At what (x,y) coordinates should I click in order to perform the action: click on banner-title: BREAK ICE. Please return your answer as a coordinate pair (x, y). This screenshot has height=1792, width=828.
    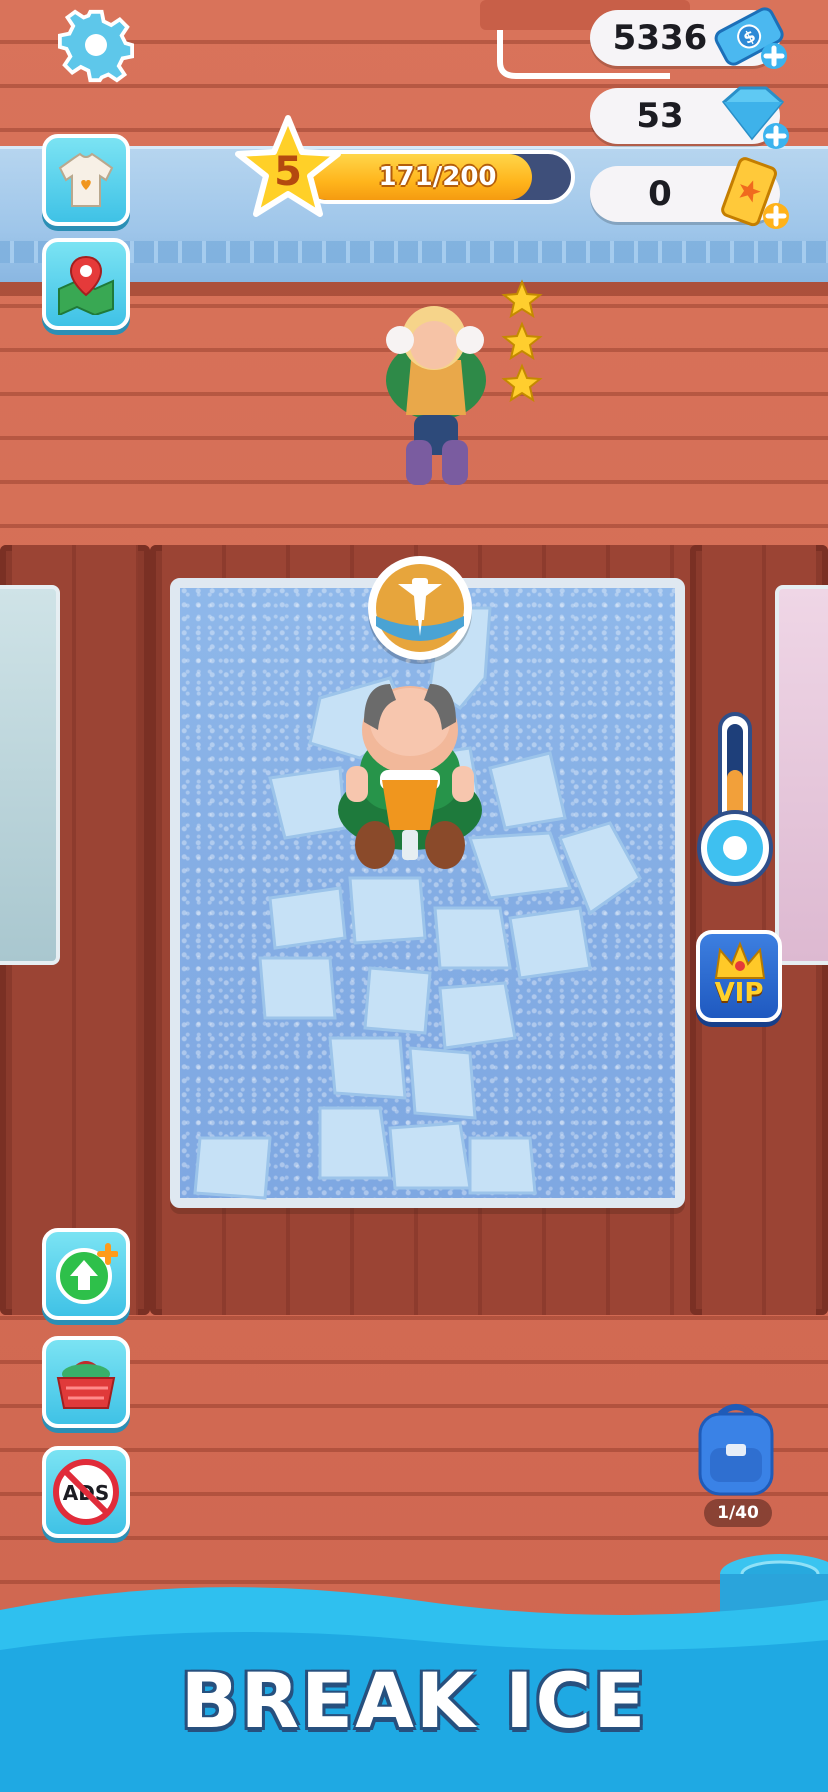
    Looking at the image, I should click on (414, 1700).